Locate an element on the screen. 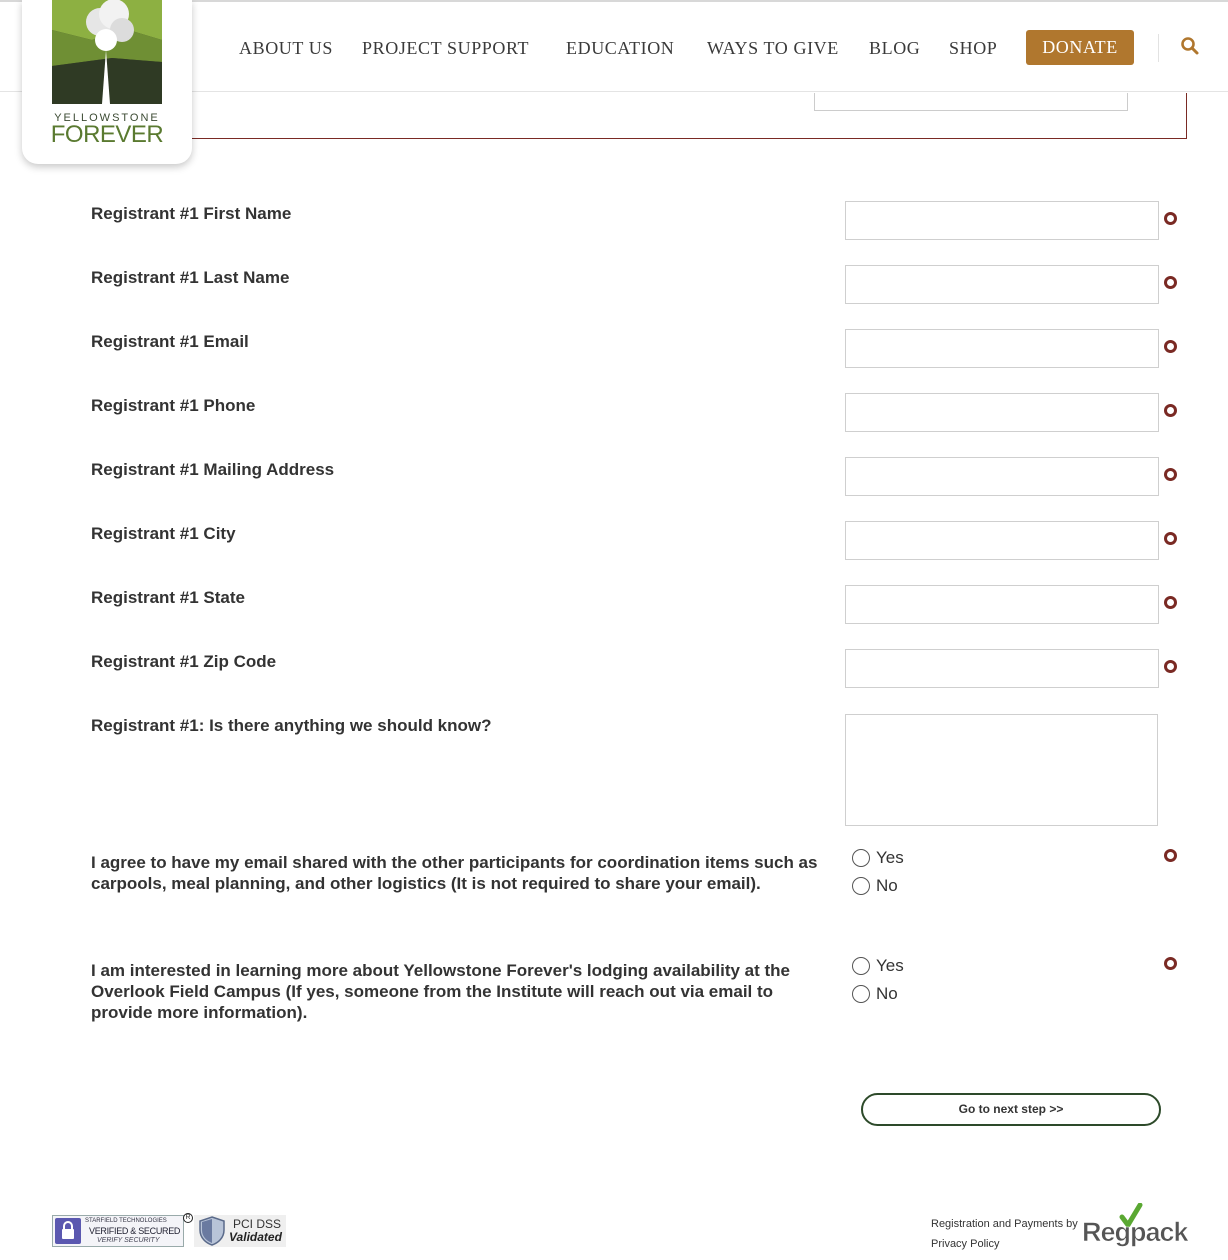 Image resolution: width=1228 pixels, height=1260 pixels. nav-about-us: ABOUT US is located at coordinates (286, 48).